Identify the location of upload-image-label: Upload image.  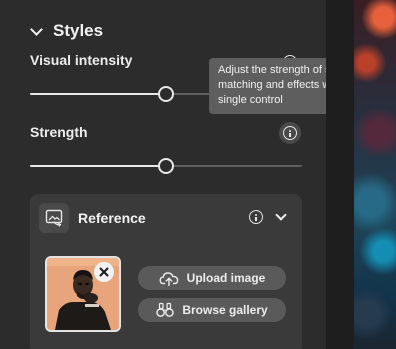
(226, 278).